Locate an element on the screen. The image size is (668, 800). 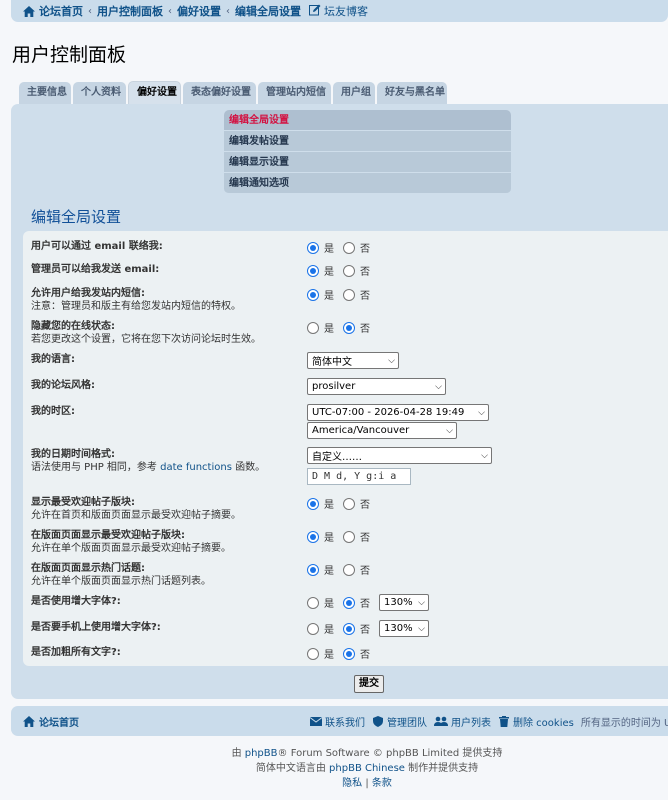
language-select: 简体中文 ⌵ is located at coordinates (353, 360).